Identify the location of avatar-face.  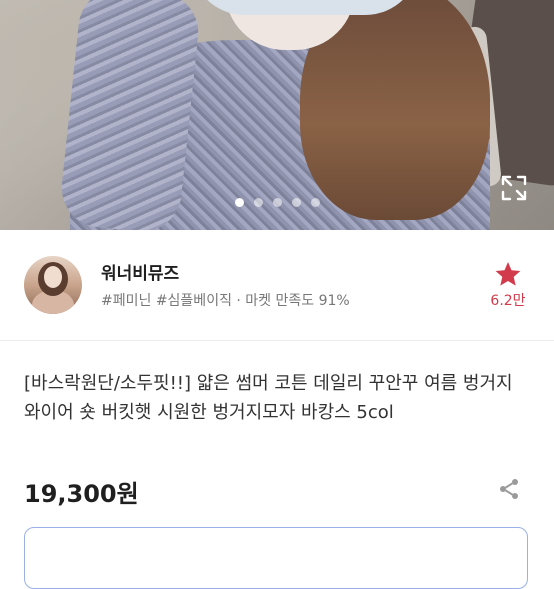
(53, 277).